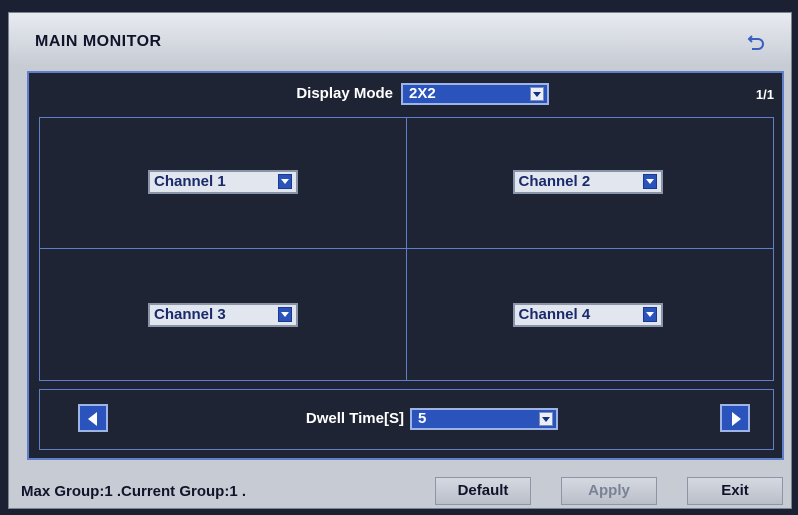 Image resolution: width=798 pixels, height=515 pixels. Describe the element at coordinates (756, 42) in the screenshot. I see `back-icon` at that location.